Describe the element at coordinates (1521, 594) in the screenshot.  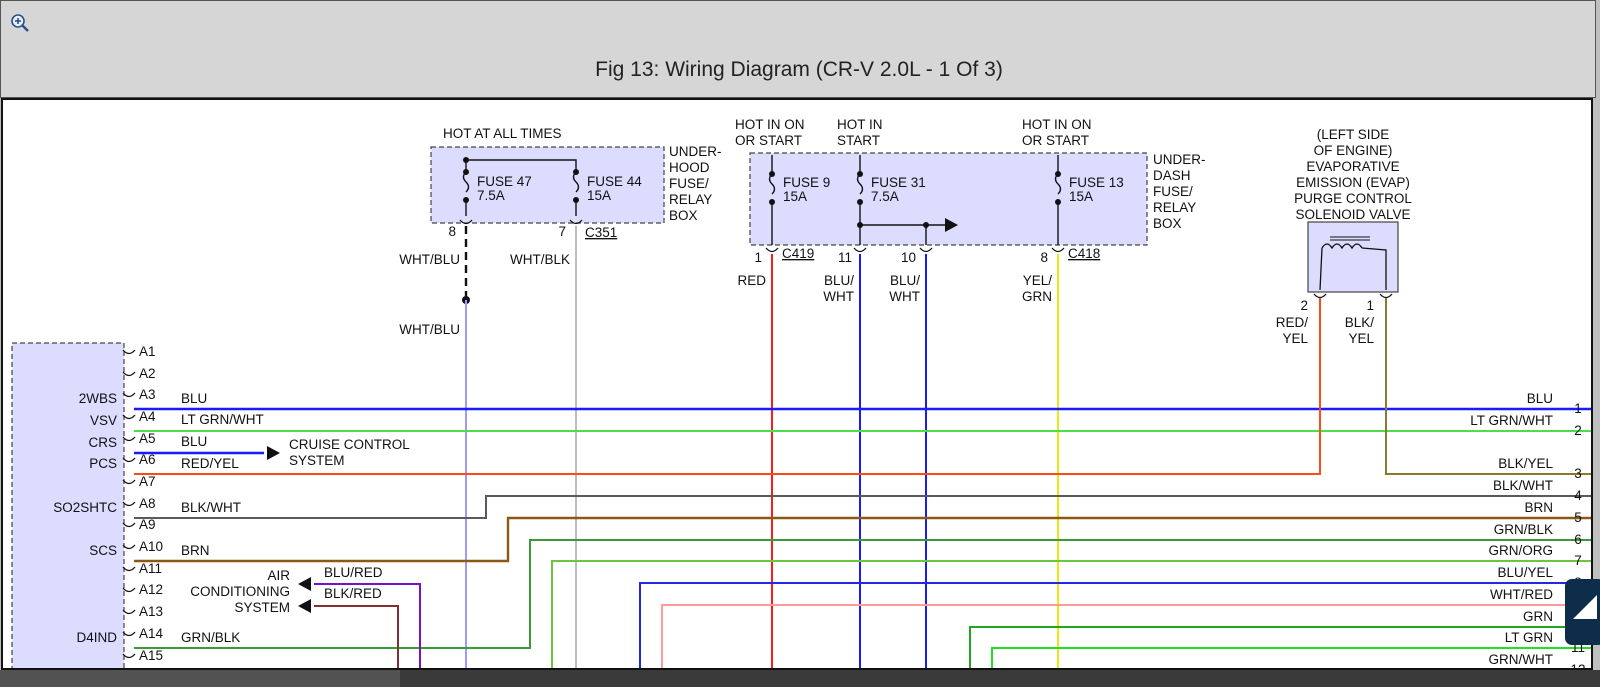
I see `wire-label: WHT/RED` at that location.